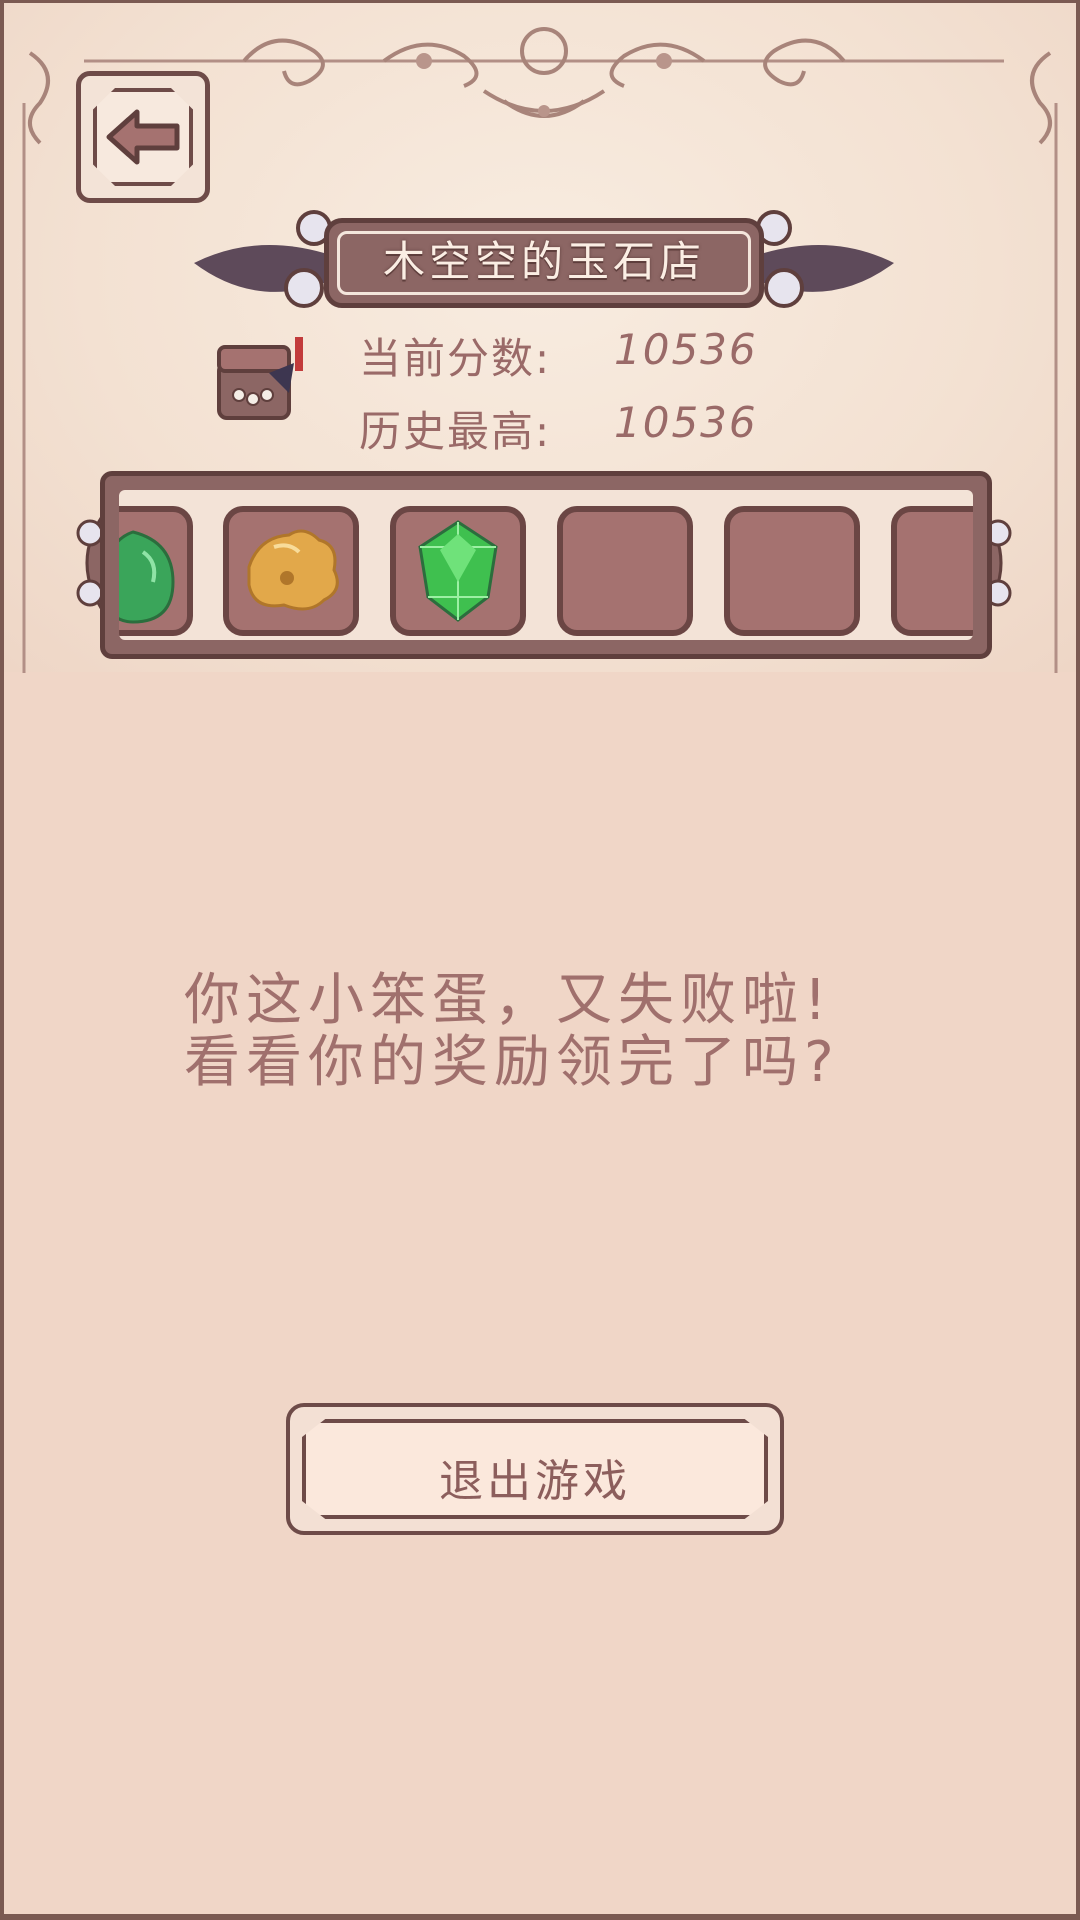  I want to click on game-over-message: 你这小笨蛋，又失败啦! 看看你的奖励领完了吗?, so click(534, 1032).